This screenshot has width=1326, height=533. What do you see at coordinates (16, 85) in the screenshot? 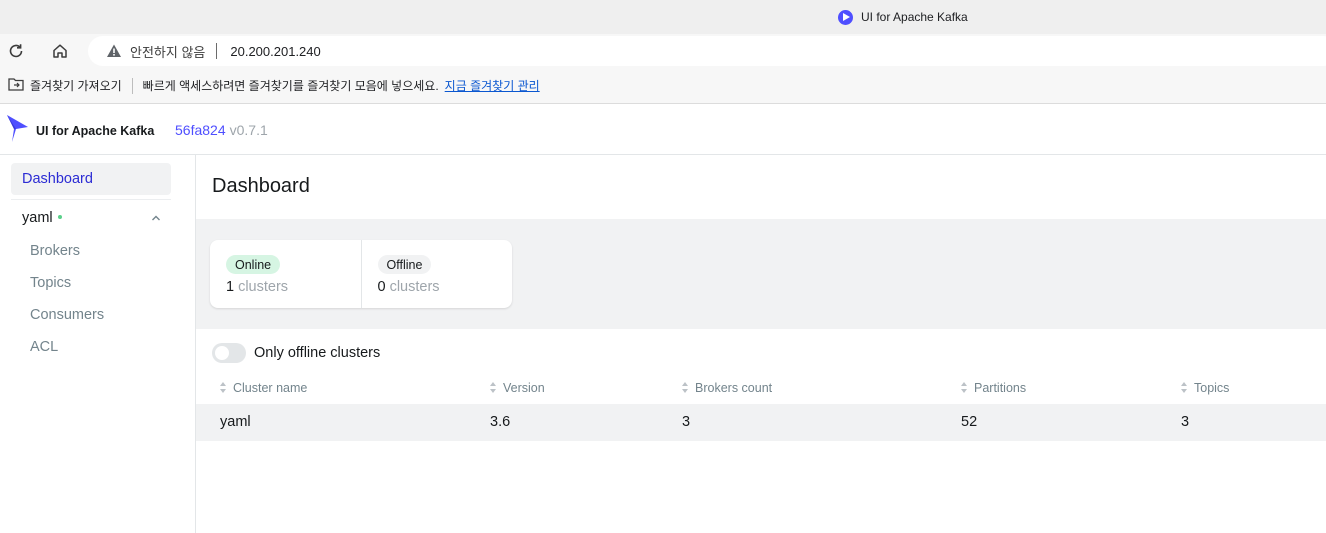
I see `folder-import-icon` at bounding box center [16, 85].